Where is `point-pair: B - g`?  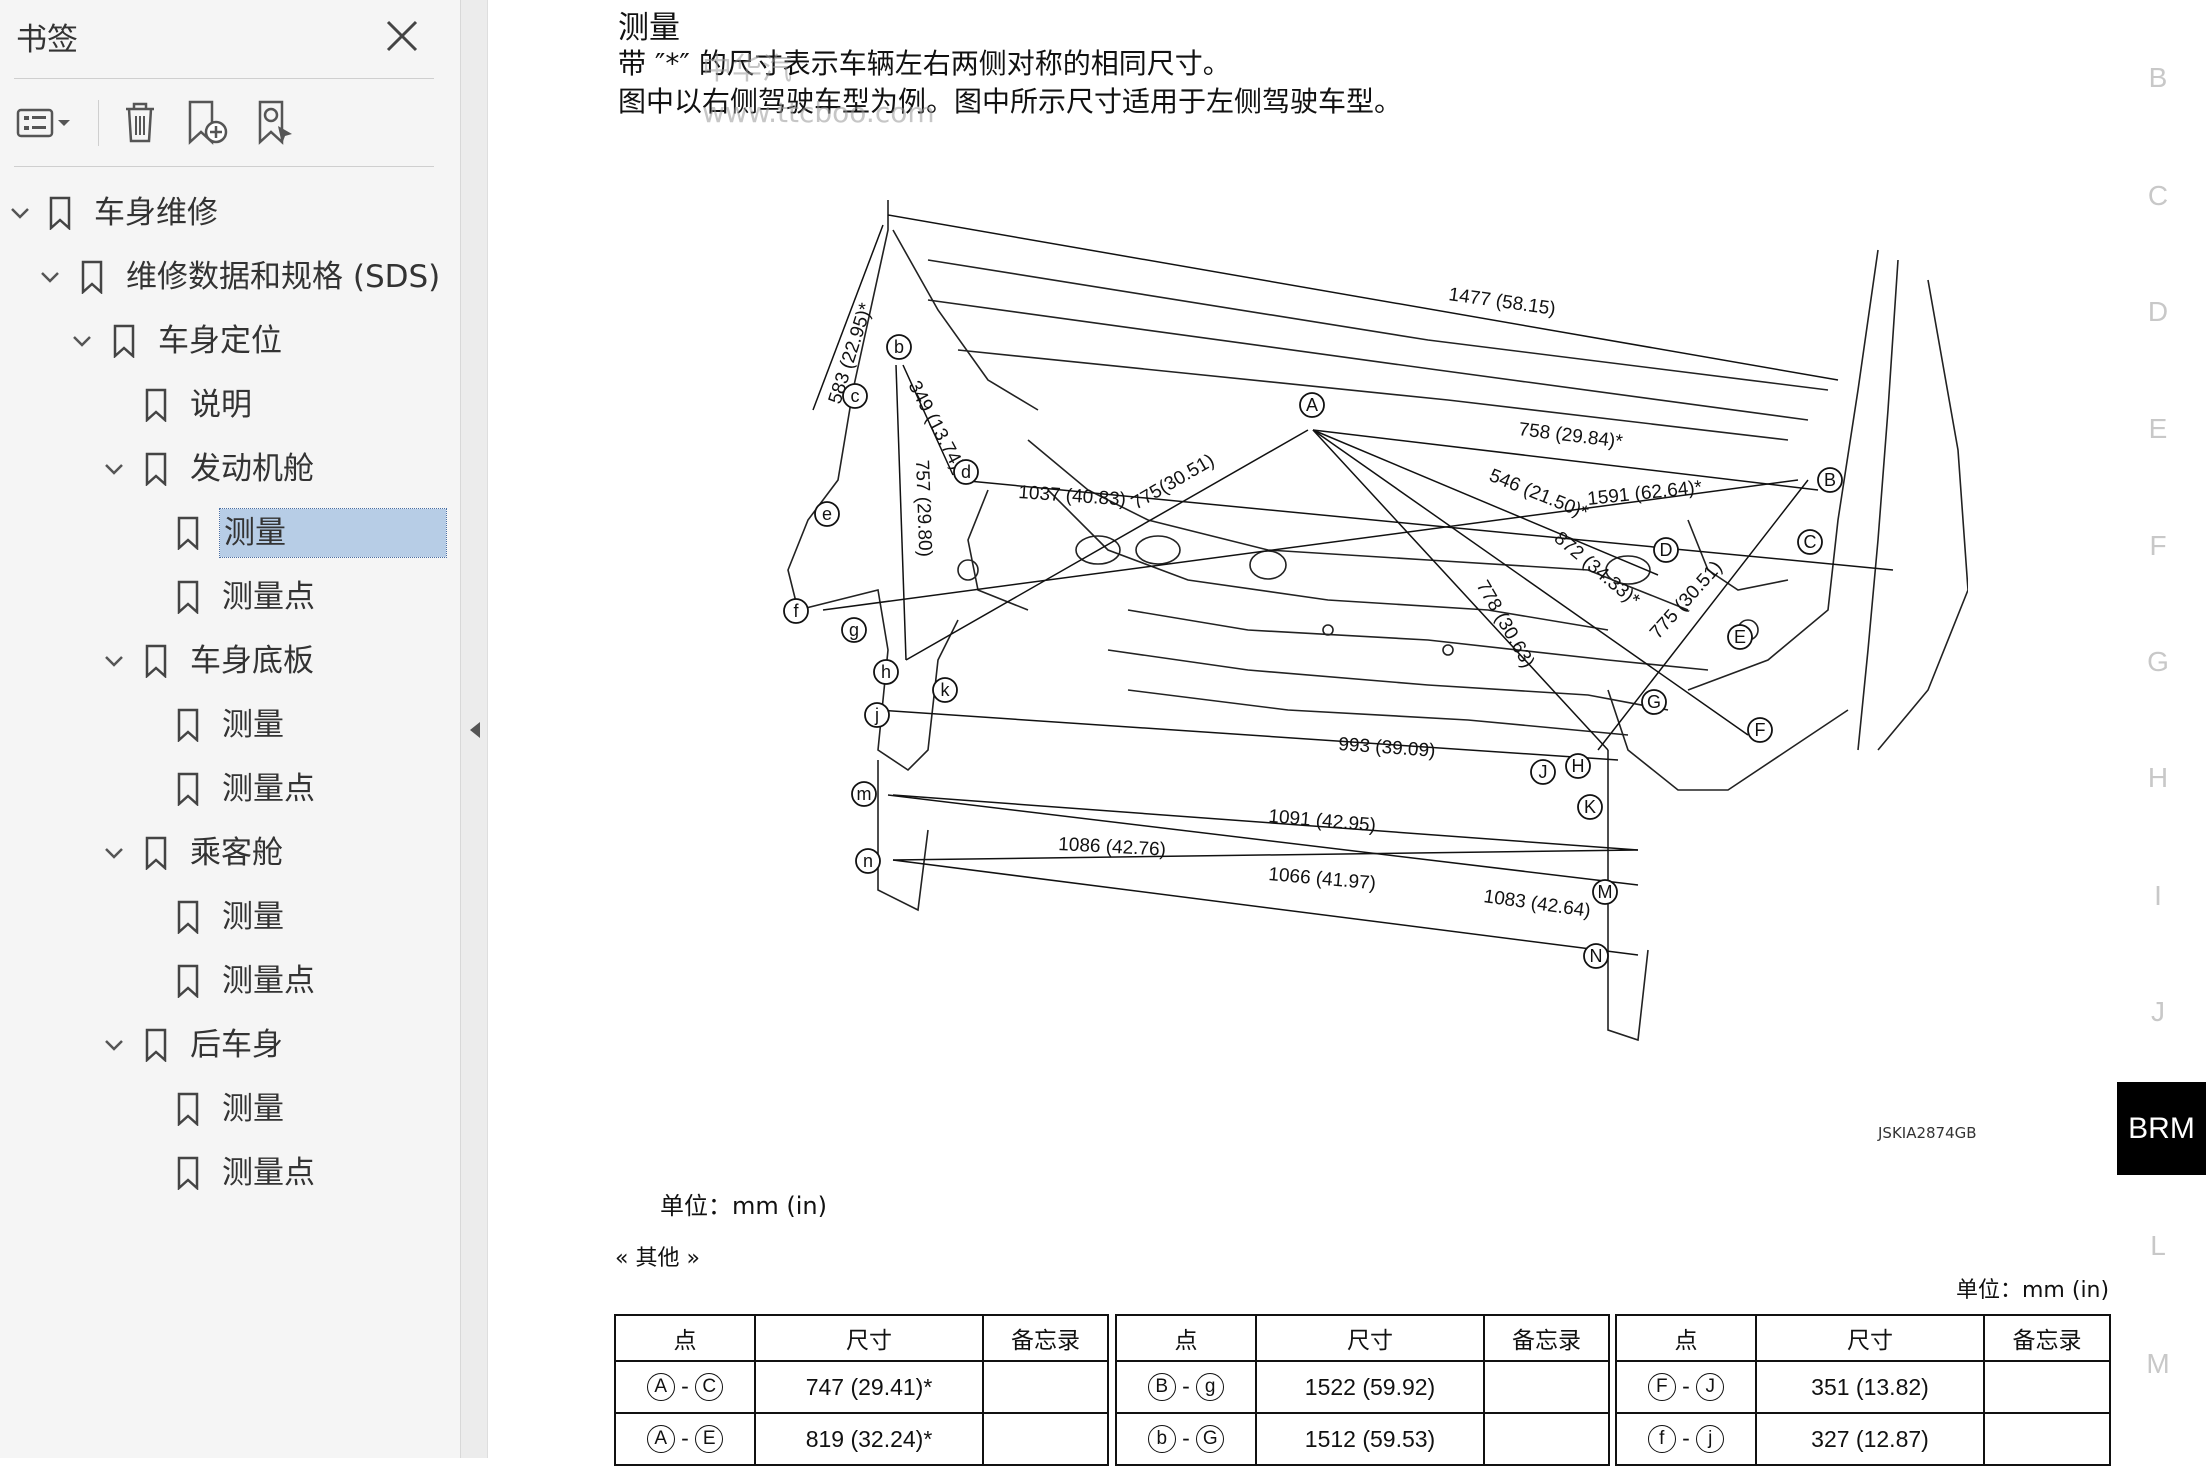
point-pair: B - g is located at coordinates (1186, 1387).